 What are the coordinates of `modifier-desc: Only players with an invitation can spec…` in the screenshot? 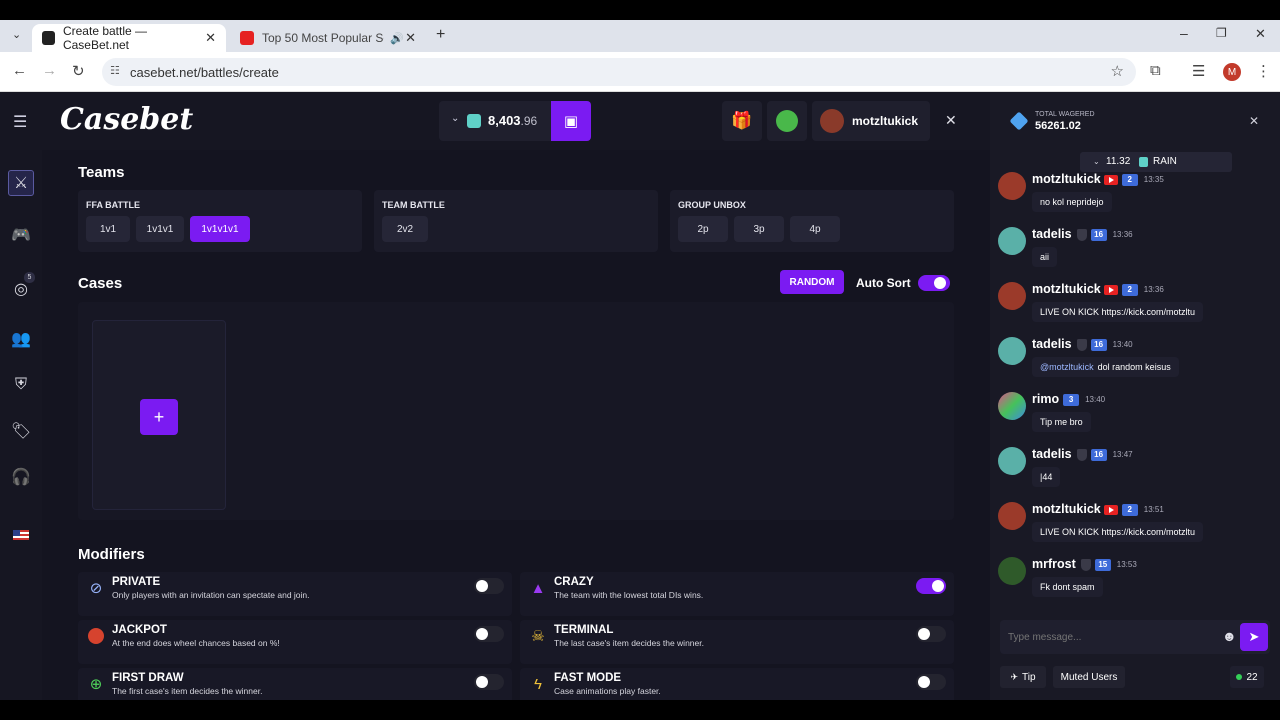 It's located at (211, 595).